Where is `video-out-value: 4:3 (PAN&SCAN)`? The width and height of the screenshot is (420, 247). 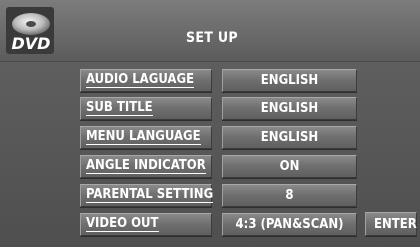 video-out-value: 4:3 (PAN&SCAN) is located at coordinates (289, 224).